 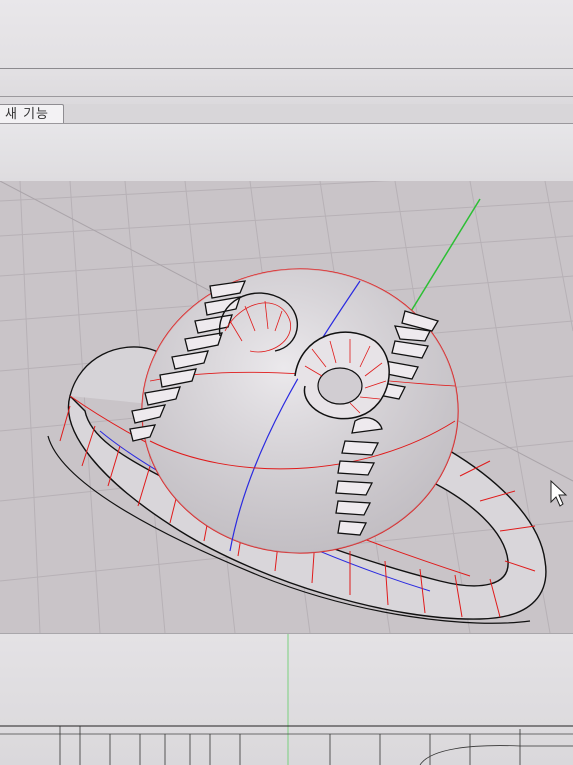 What do you see at coordinates (286, 152) in the screenshot?
I see `toolbar-strip` at bounding box center [286, 152].